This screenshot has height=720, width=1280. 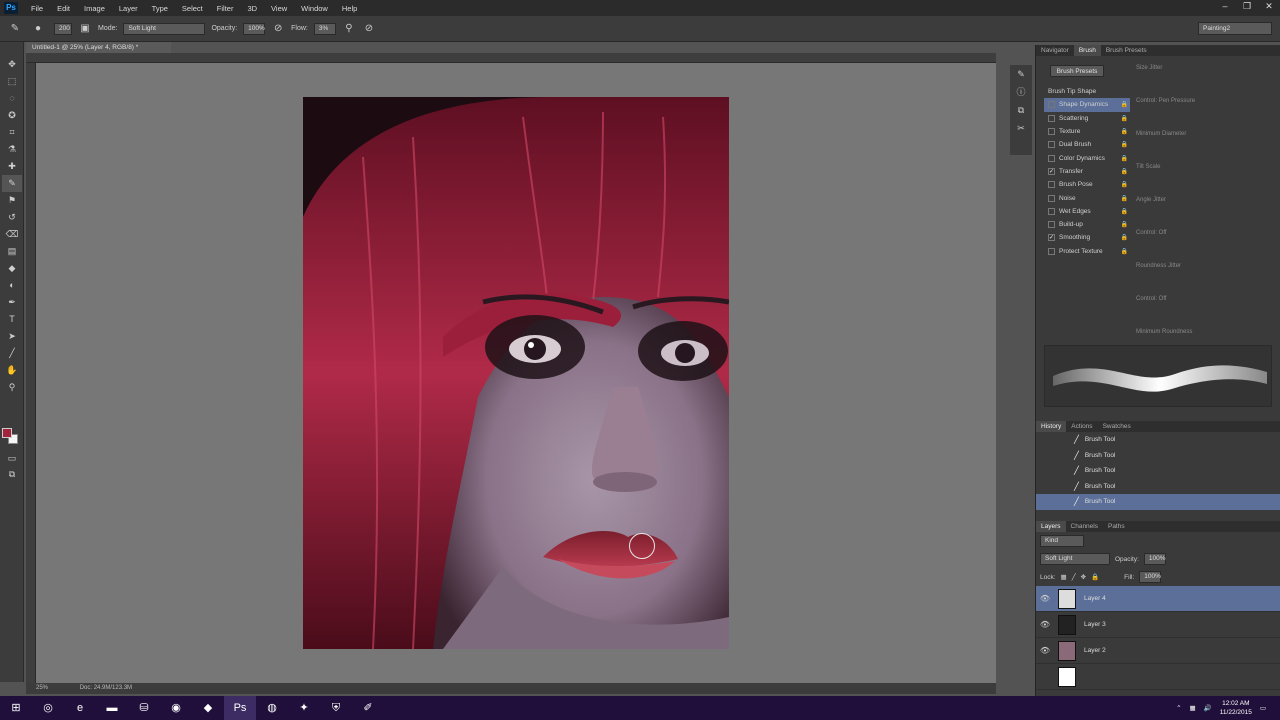 I want to click on brush-panel-icon: ✎, so click(x=1021, y=74).